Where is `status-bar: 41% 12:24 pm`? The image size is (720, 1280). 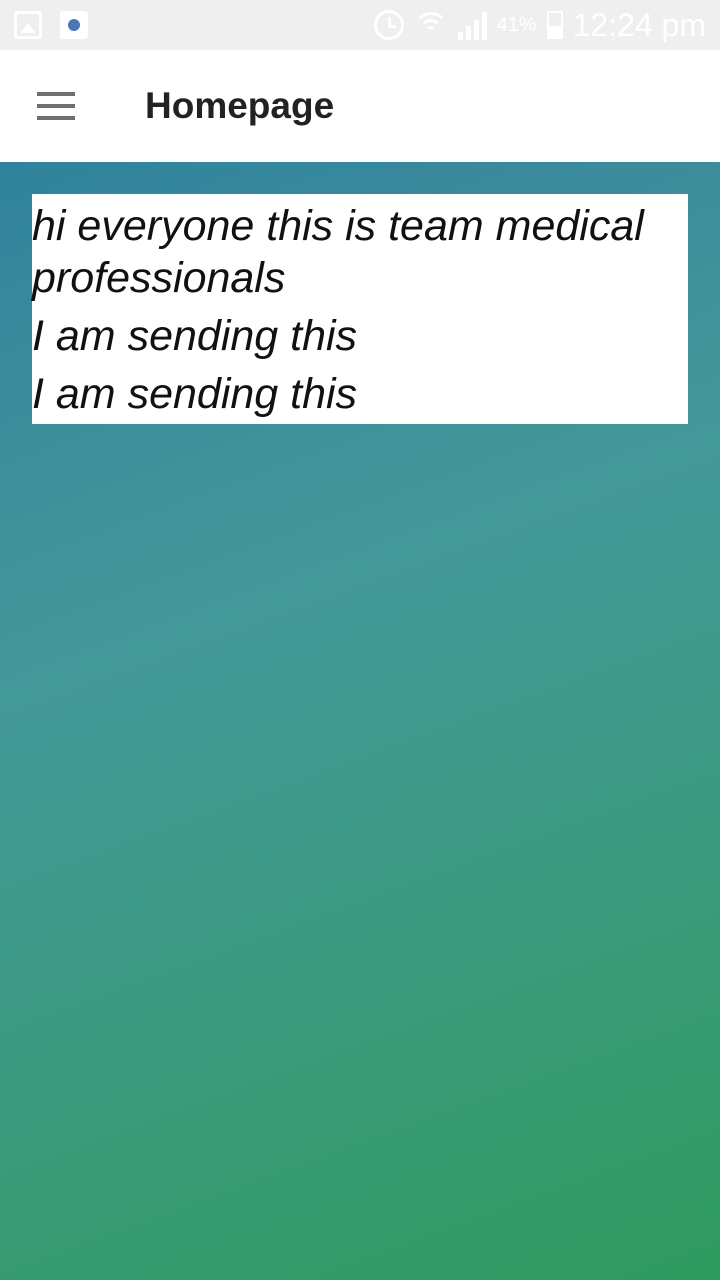 status-bar: 41% 12:24 pm is located at coordinates (360, 25).